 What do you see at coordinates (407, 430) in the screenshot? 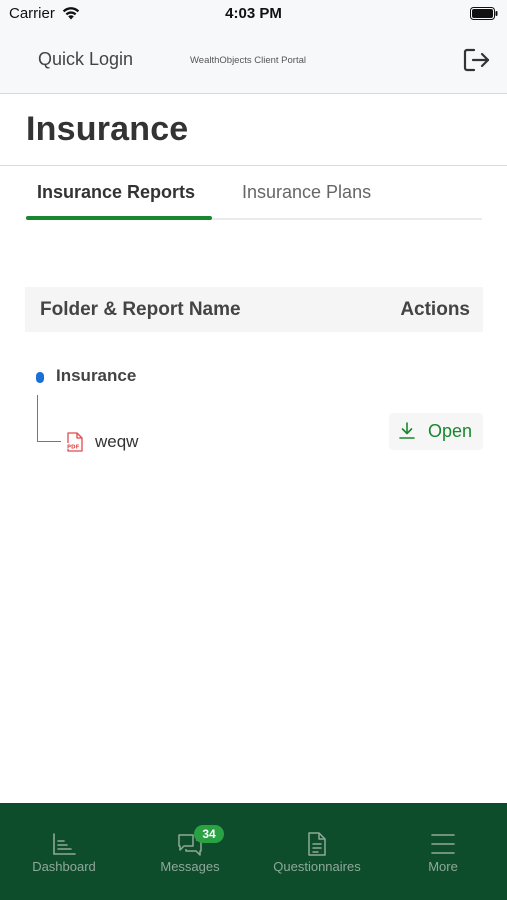
I see `download-icon` at bounding box center [407, 430].